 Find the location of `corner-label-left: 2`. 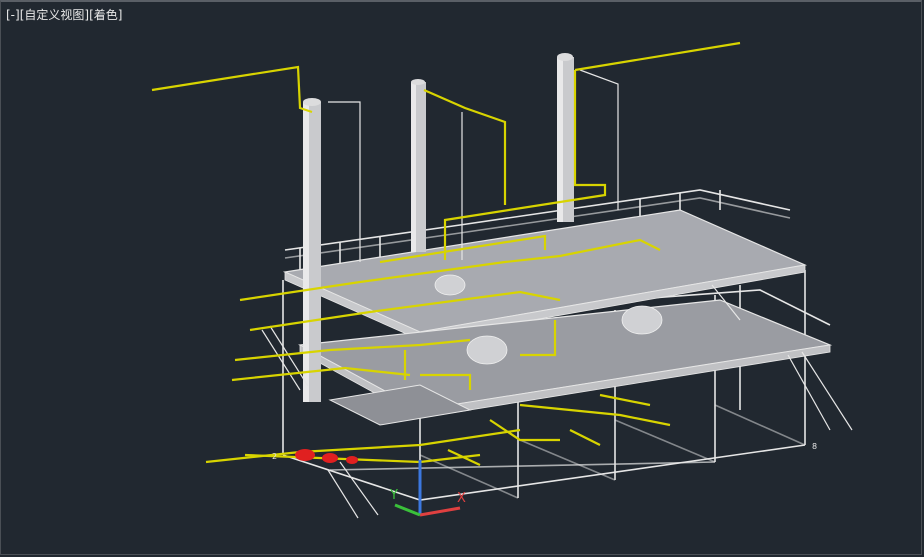

corner-label-left: 2 is located at coordinates (274, 456).